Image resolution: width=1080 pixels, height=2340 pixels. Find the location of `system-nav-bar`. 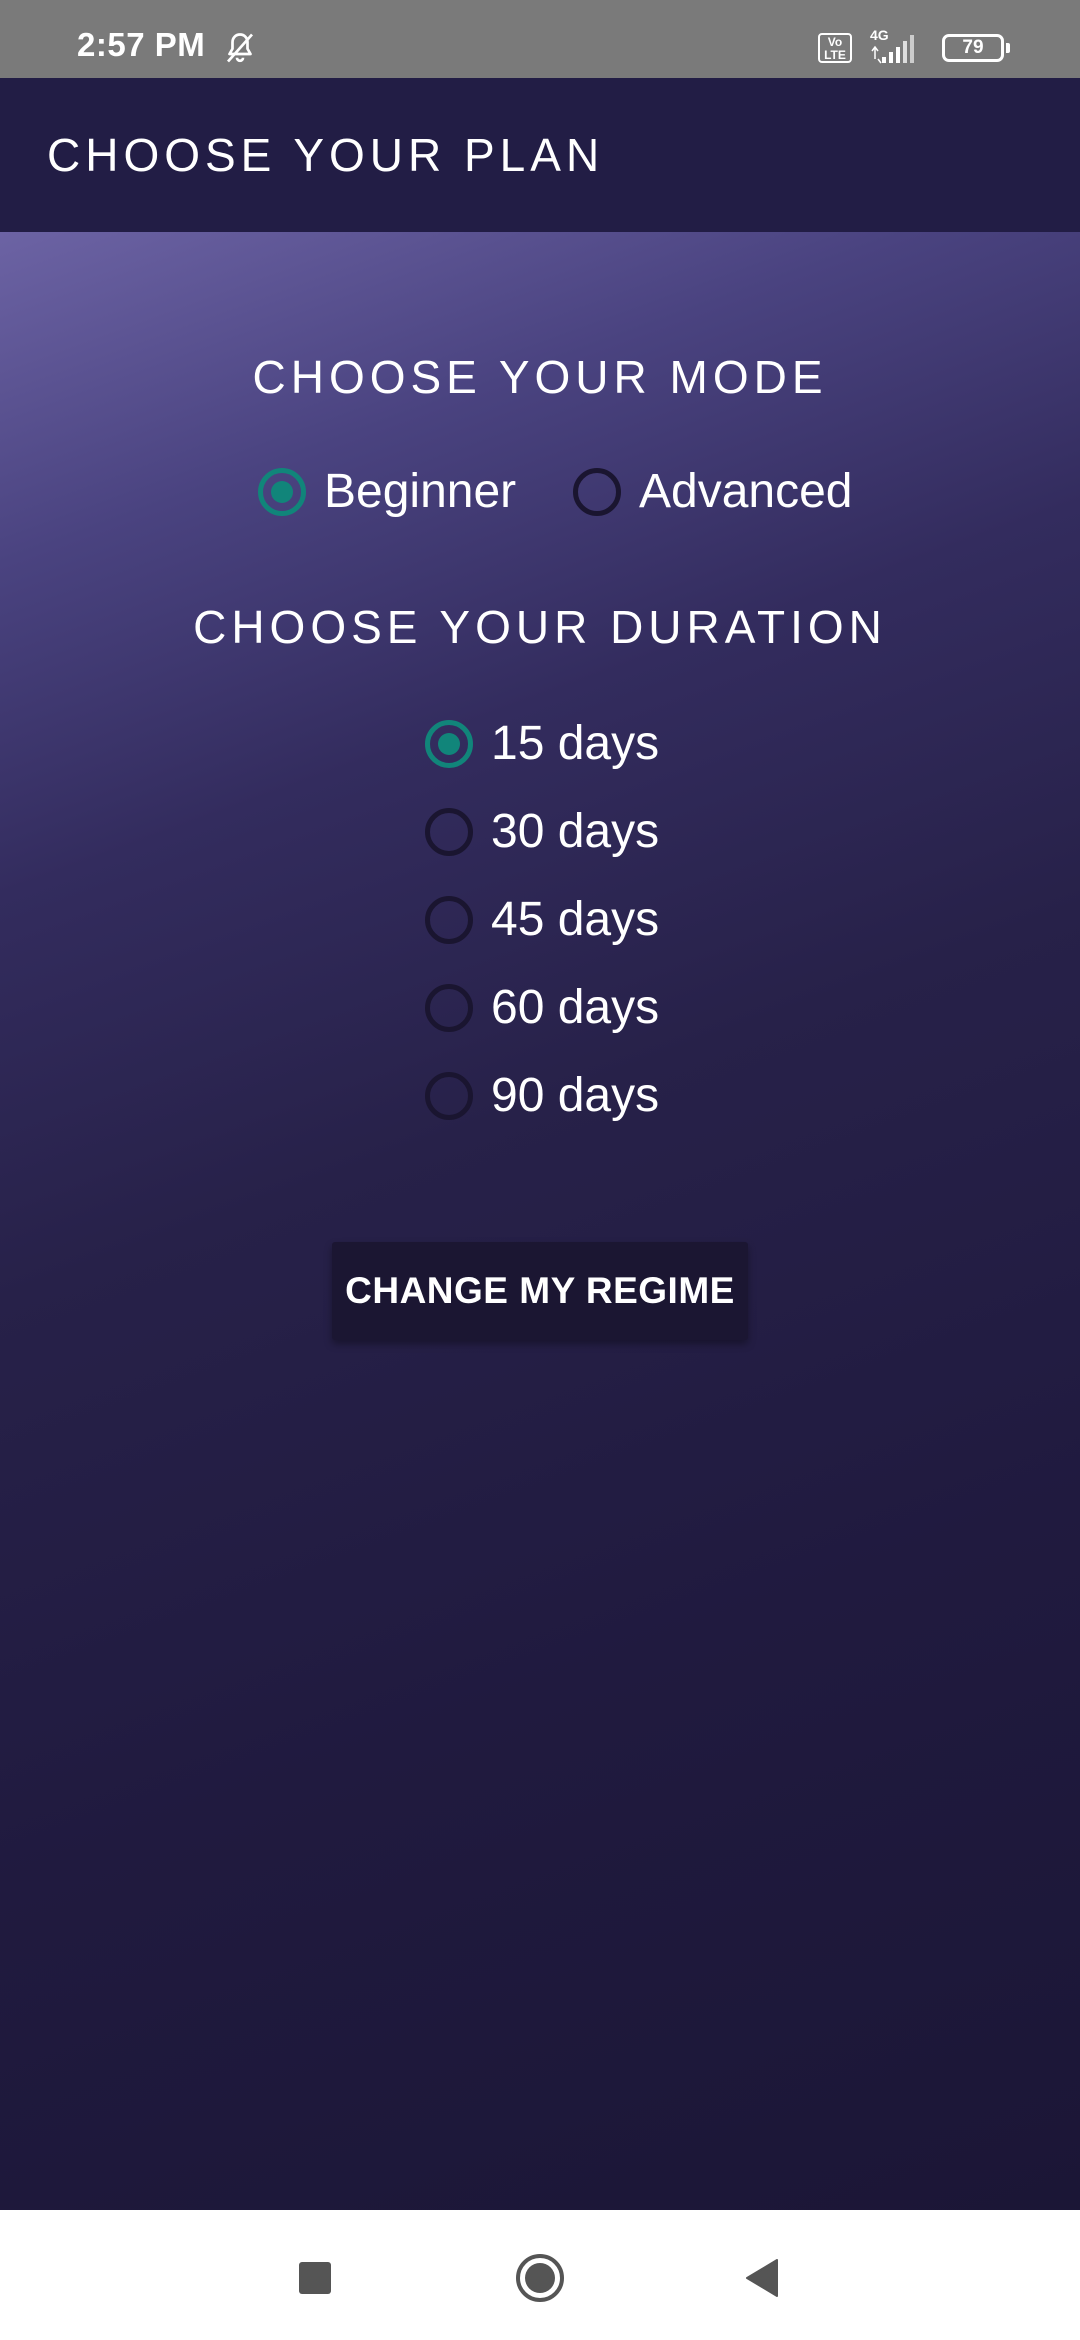

system-nav-bar is located at coordinates (540, 2275).